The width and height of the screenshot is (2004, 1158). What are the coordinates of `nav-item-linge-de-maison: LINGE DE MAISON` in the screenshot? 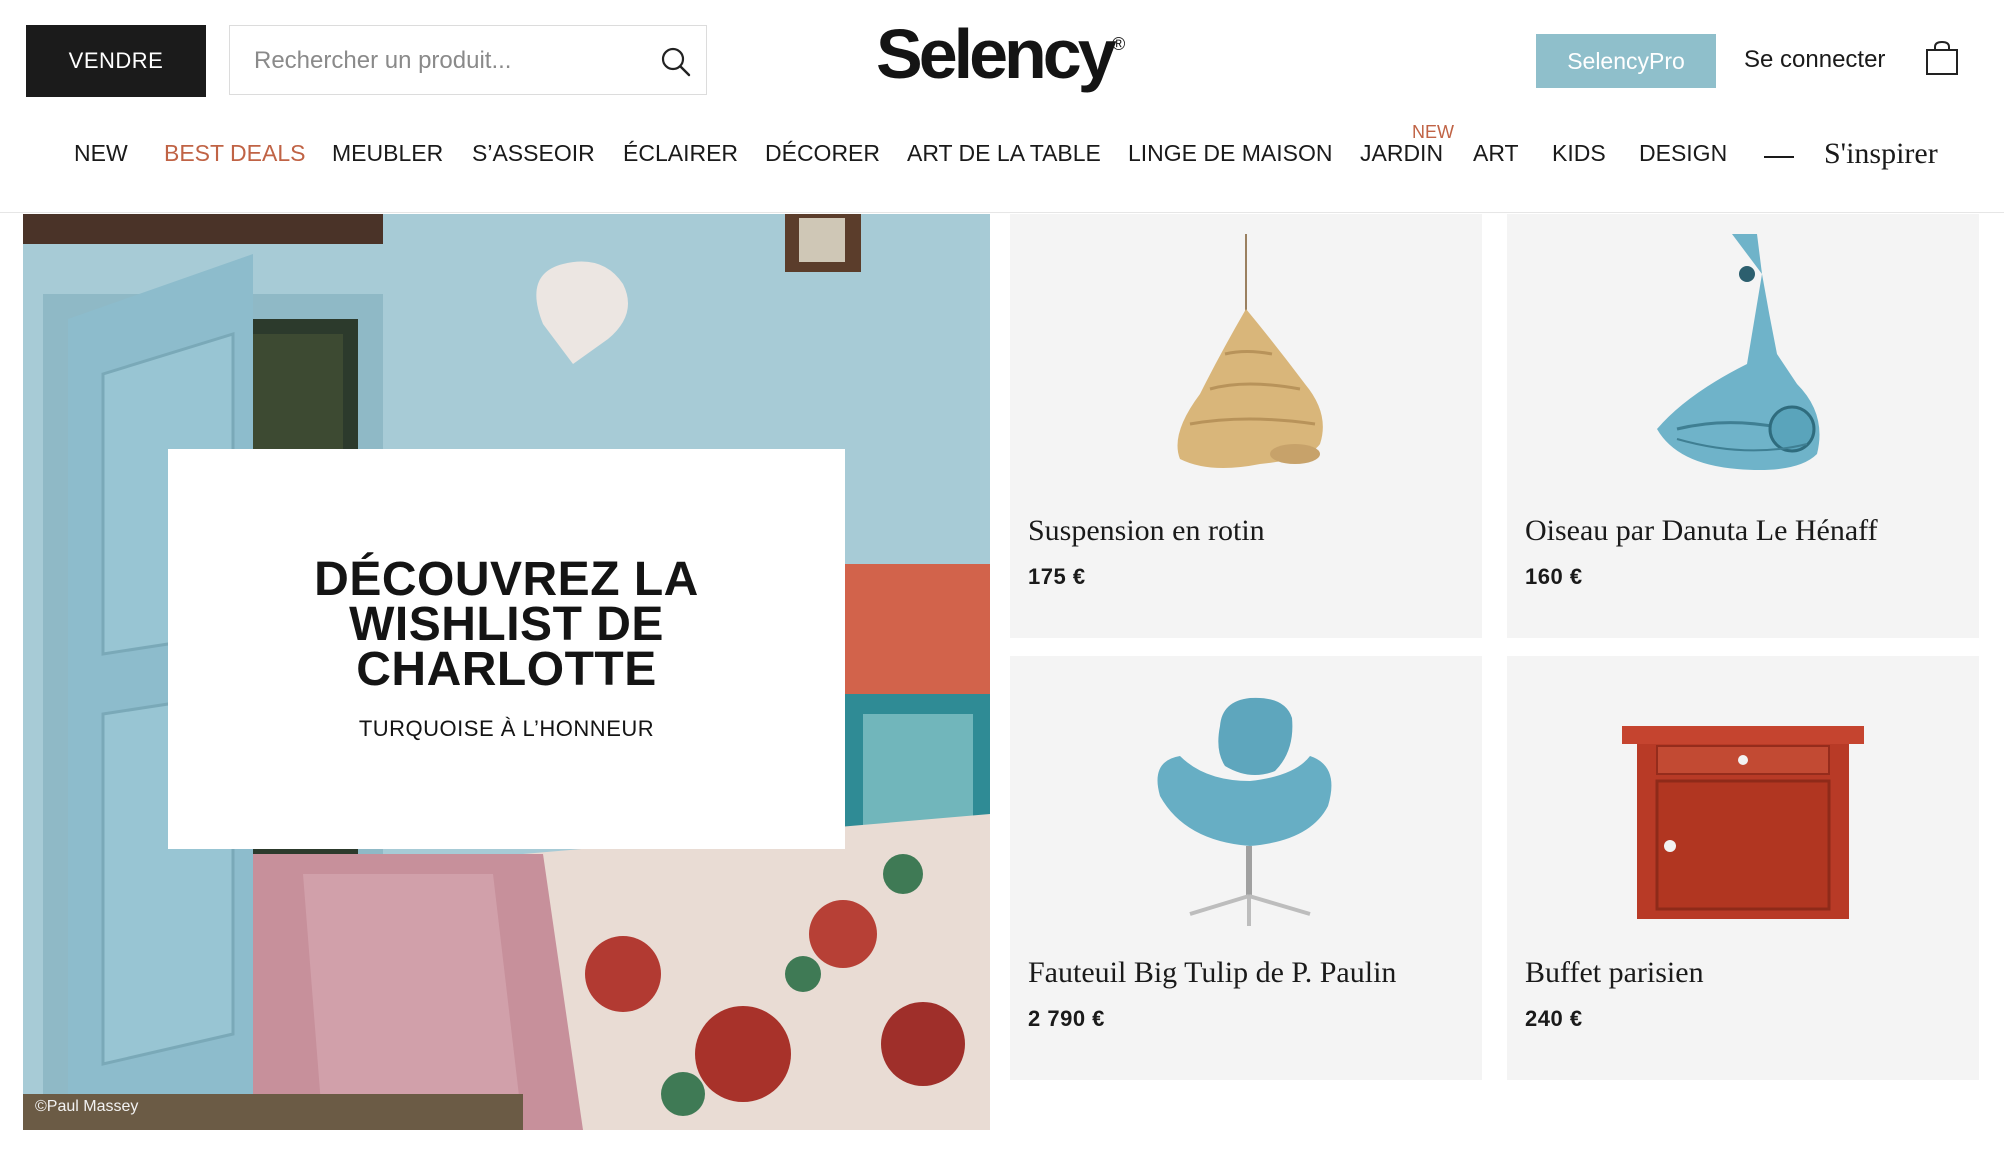 It's located at (1230, 153).